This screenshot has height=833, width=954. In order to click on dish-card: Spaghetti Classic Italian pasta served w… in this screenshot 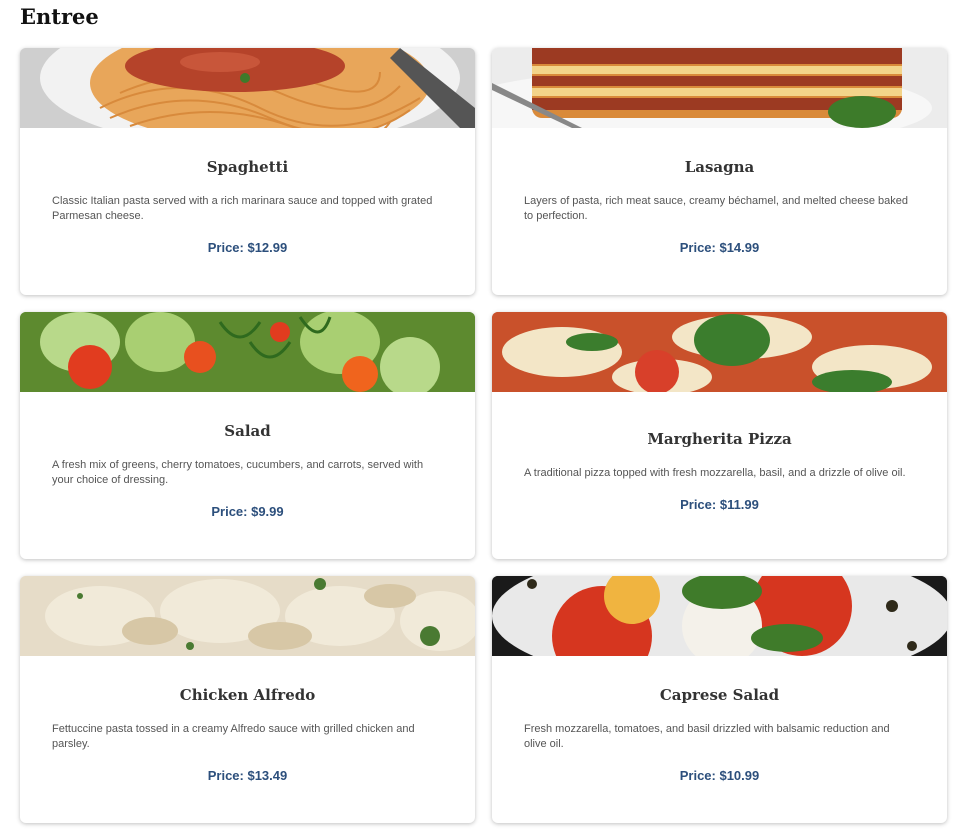, I will do `click(247, 171)`.